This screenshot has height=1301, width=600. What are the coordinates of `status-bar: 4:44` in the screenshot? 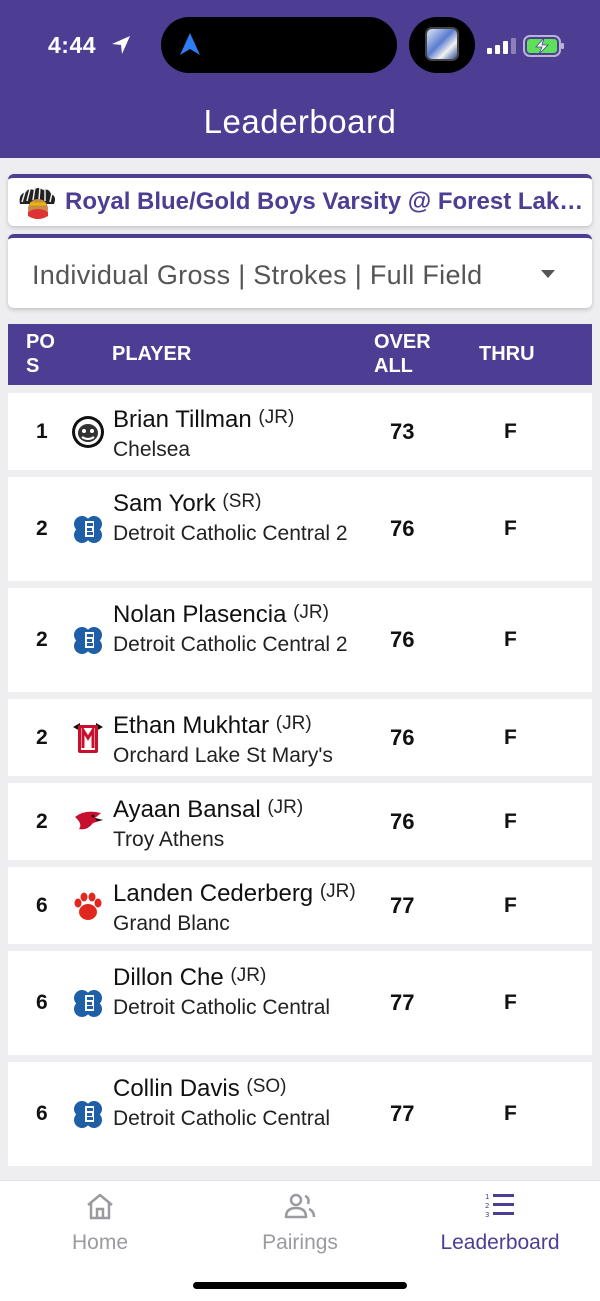 It's located at (300, 45).